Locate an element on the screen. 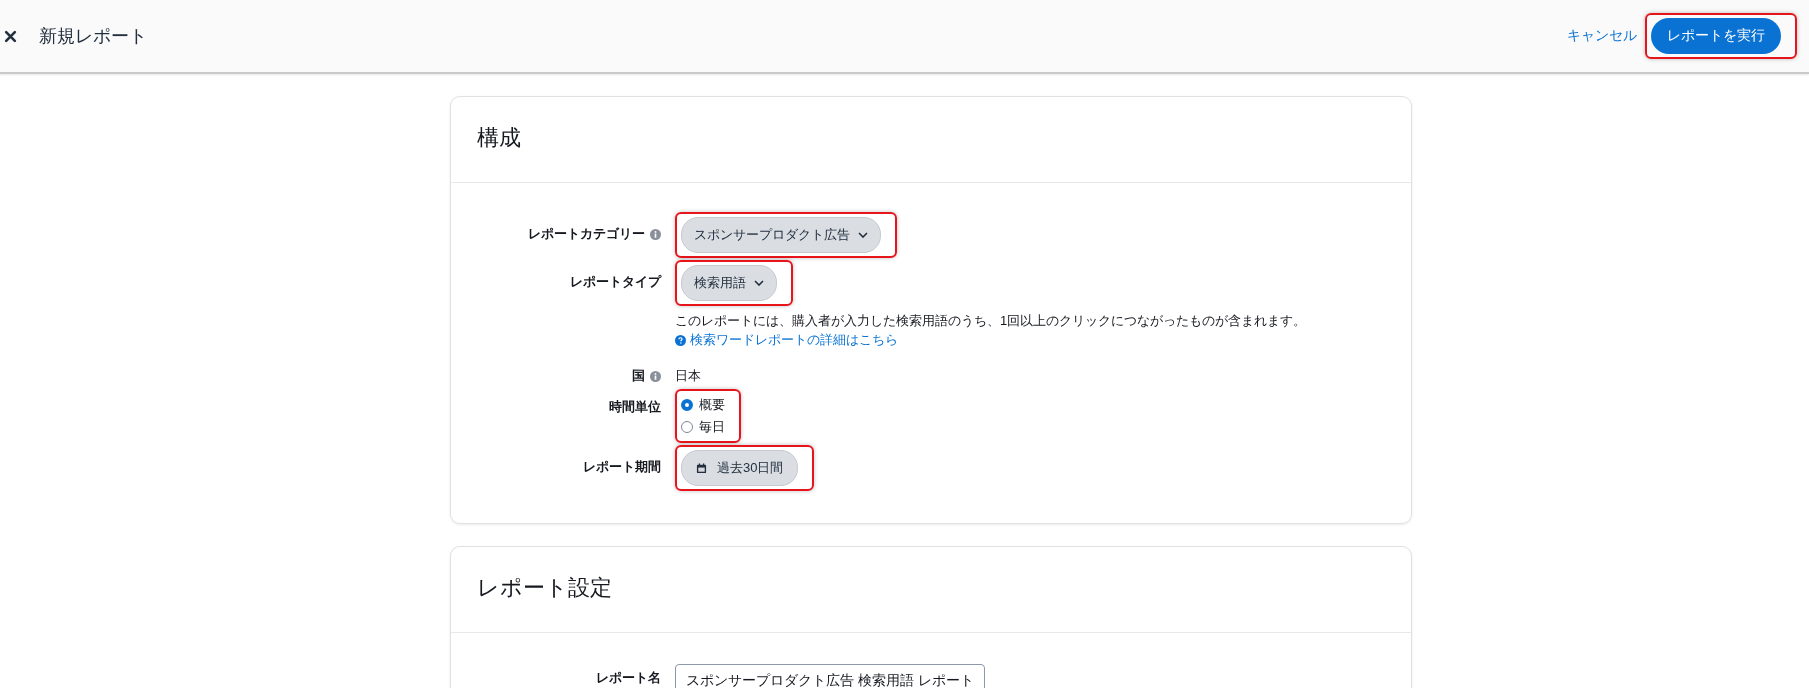  help-link: 検索ワードレポートの詳細はこちら is located at coordinates (794, 340).